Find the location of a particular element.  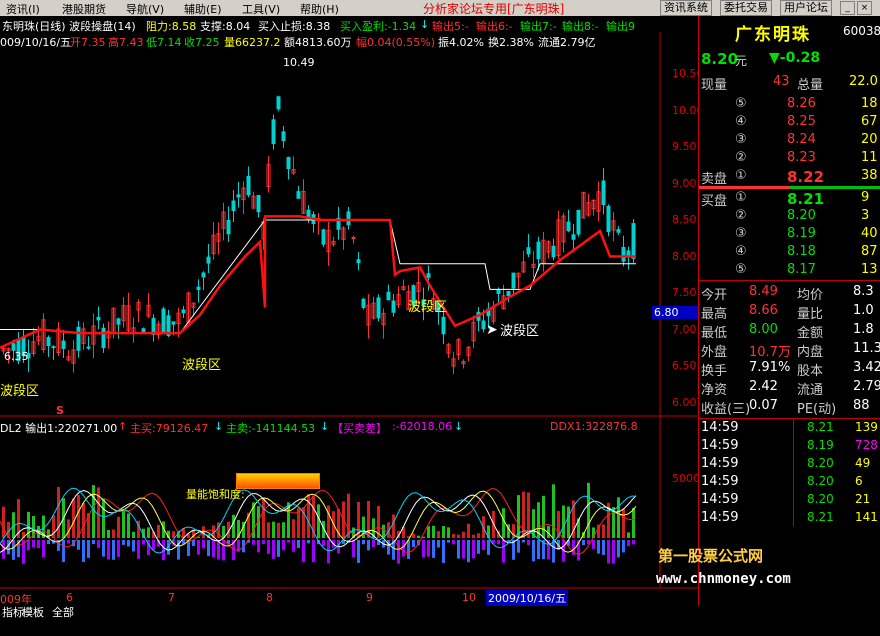

change-value: 幅0.04(0.55%) is located at coordinates (396, 42).